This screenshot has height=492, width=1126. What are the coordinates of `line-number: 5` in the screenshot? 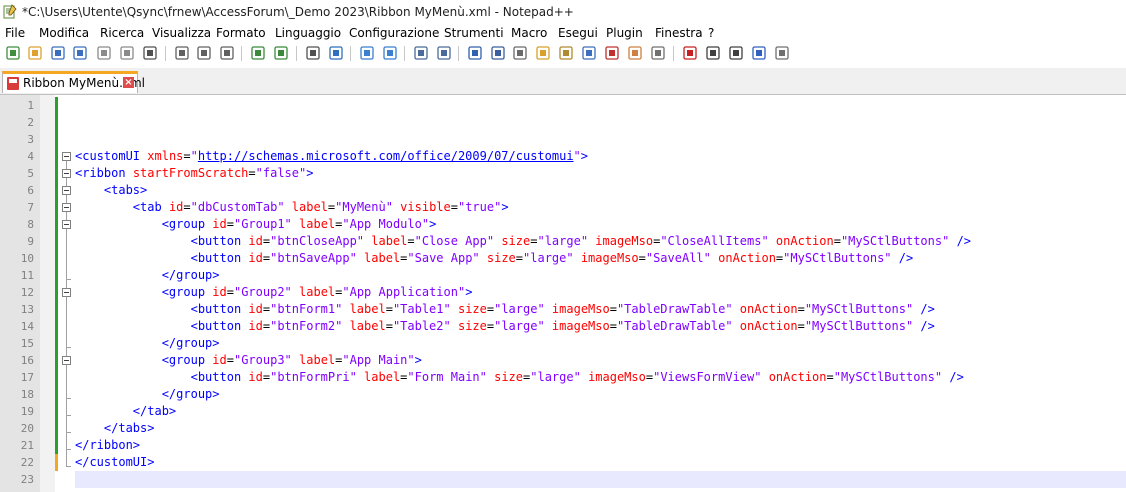 It's located at (30, 173).